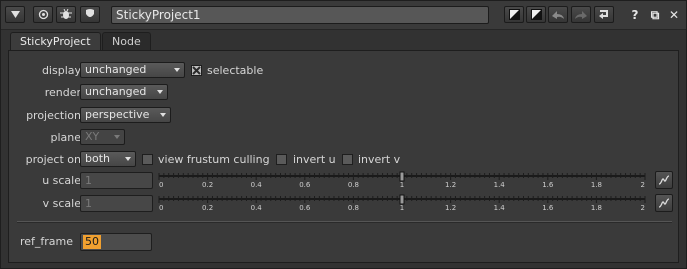  Describe the element at coordinates (116, 180) in the screenshot. I see `u-scale-field: 1` at that location.